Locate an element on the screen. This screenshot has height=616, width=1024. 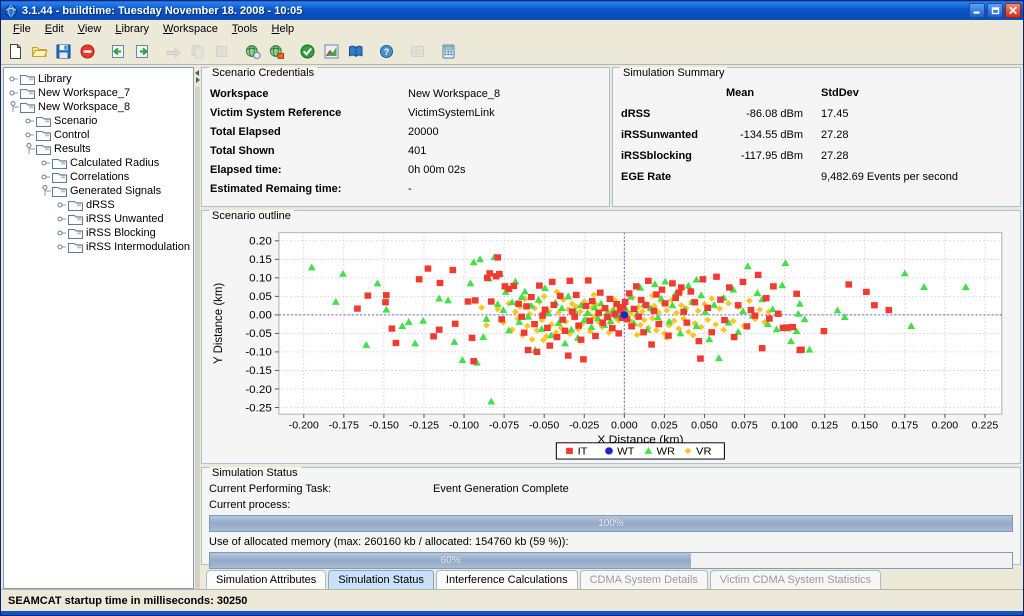
globe-lock-icon is located at coordinates (276, 51).